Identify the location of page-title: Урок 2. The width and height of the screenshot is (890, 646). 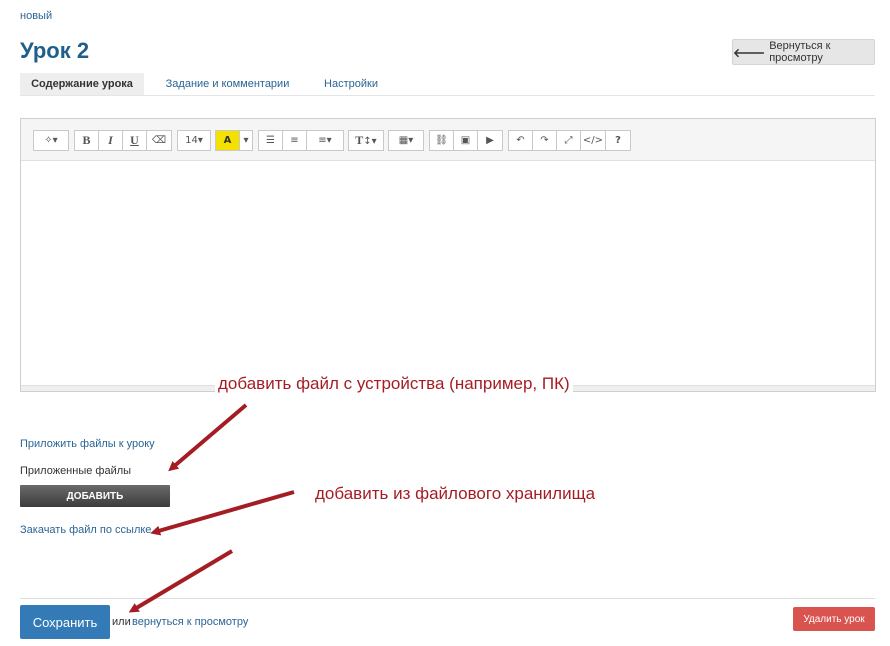
(55, 50).